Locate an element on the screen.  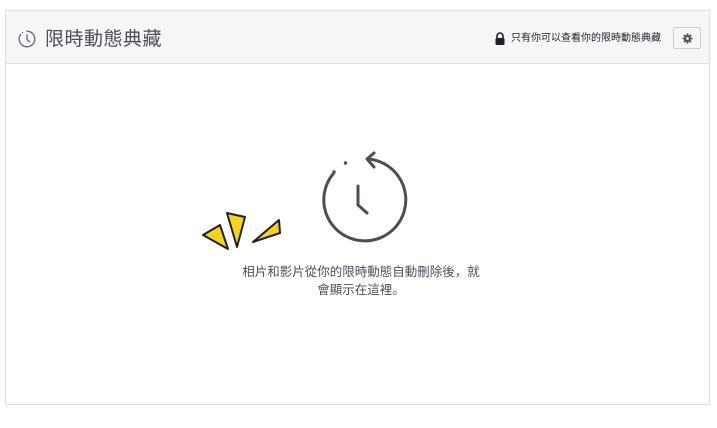
empty-message-line-1: 相片和影片從你的限時動態自動刪除後，就 is located at coordinates (361, 271).